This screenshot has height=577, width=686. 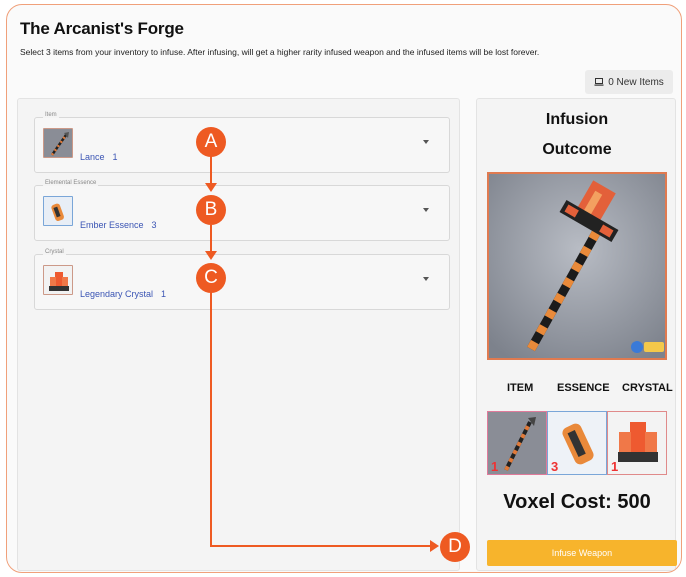 What do you see at coordinates (517, 443) in the screenshot?
I see `item-thumb: 1` at bounding box center [517, 443].